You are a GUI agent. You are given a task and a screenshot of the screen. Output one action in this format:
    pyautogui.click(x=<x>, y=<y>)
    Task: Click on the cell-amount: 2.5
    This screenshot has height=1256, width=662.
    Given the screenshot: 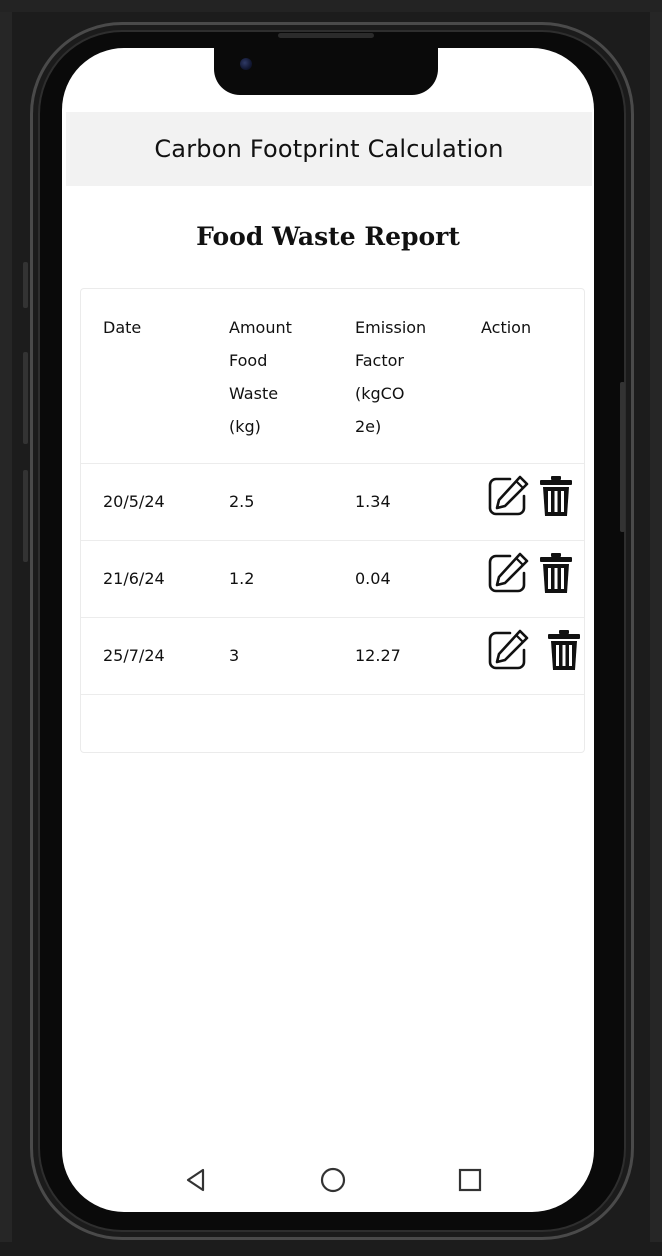 What is the action you would take?
    pyautogui.click(x=242, y=501)
    